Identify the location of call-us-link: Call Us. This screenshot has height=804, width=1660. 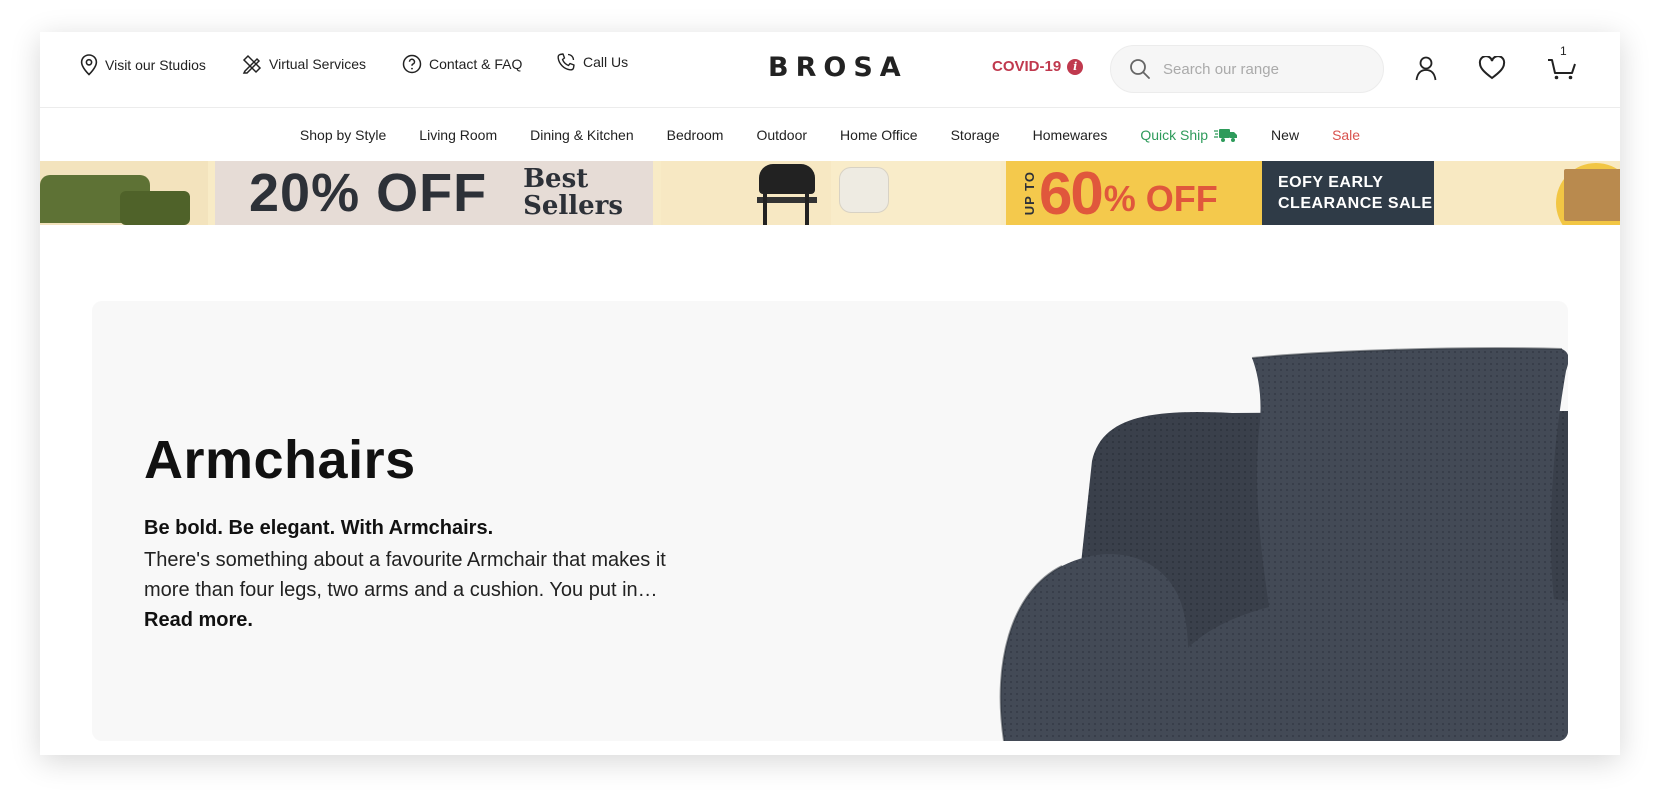
(592, 62).